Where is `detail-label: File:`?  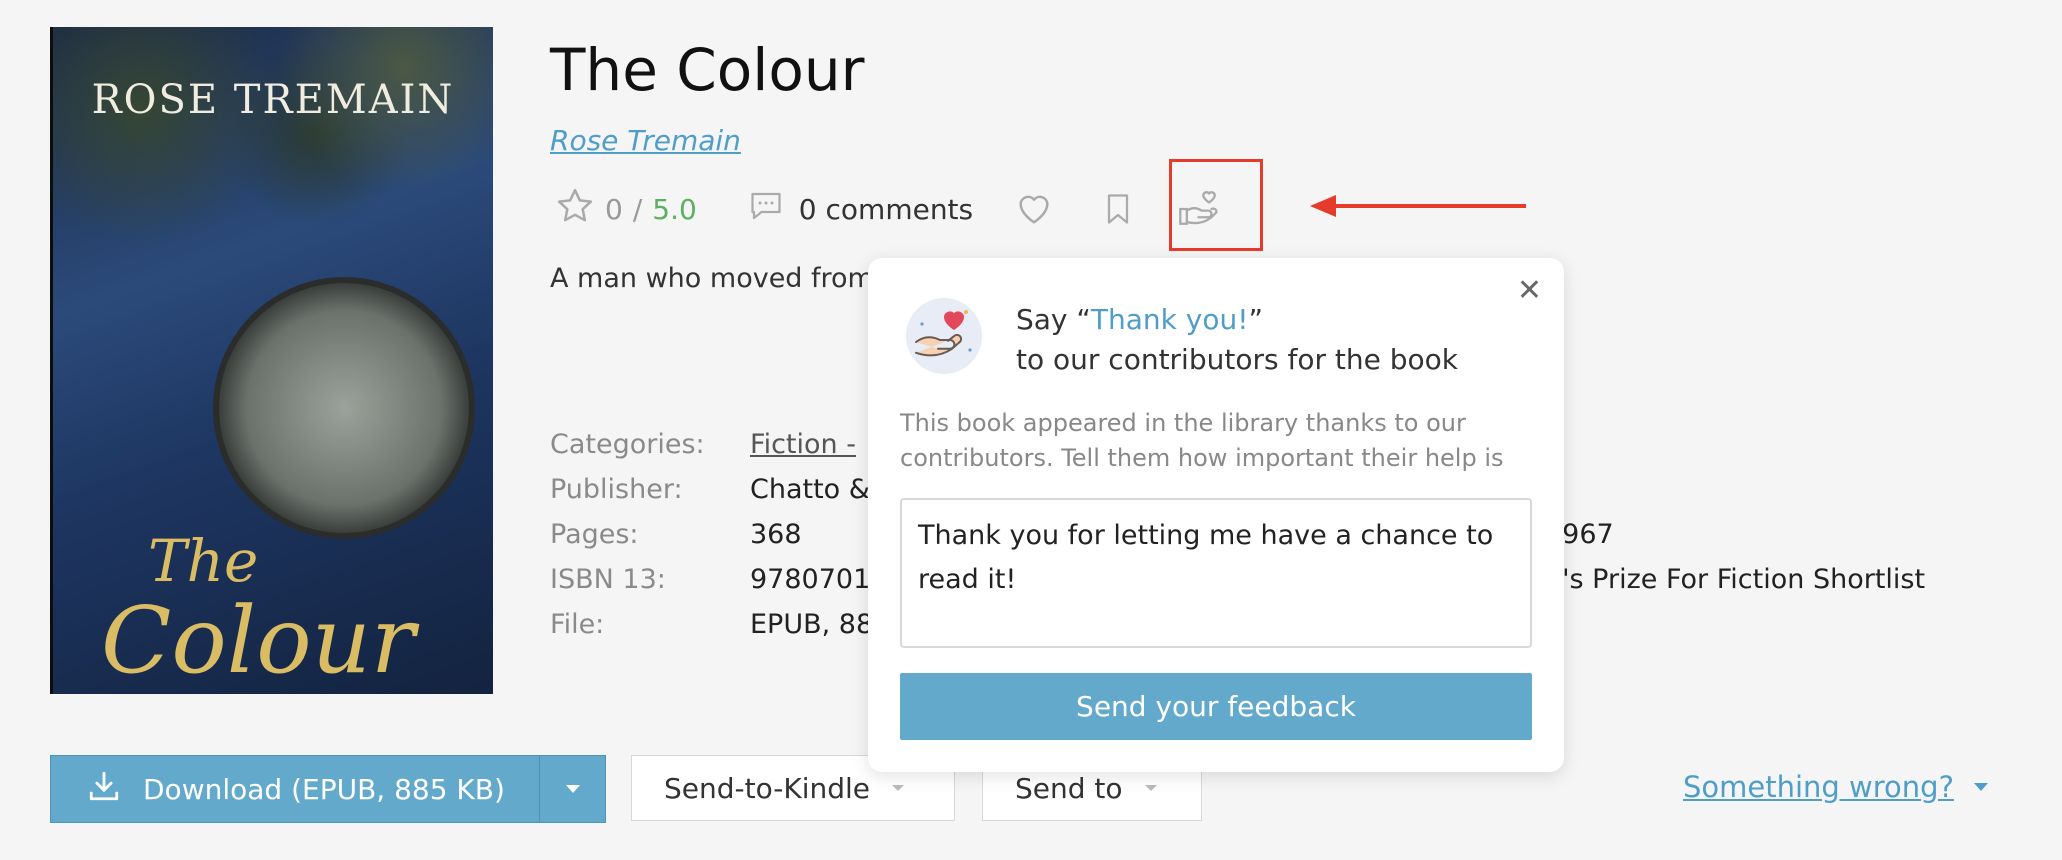 detail-label: File: is located at coordinates (577, 624).